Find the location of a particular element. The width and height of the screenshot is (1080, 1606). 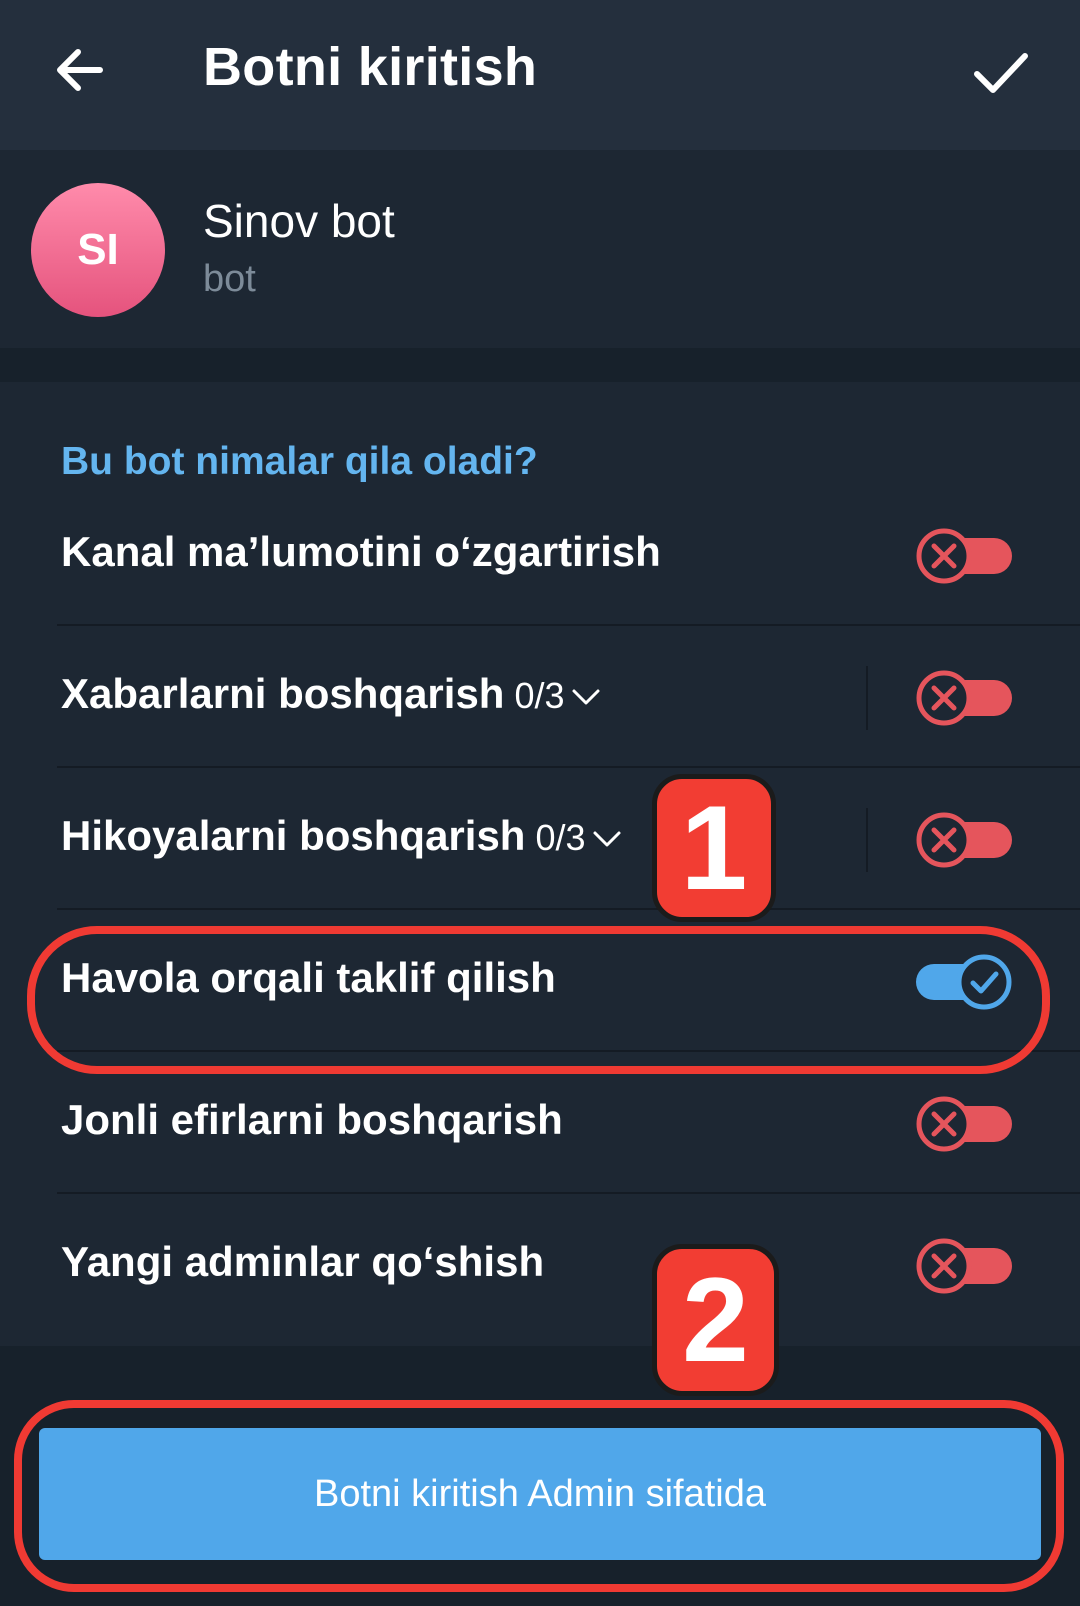

checkmark-icon is located at coordinates (1001, 73).